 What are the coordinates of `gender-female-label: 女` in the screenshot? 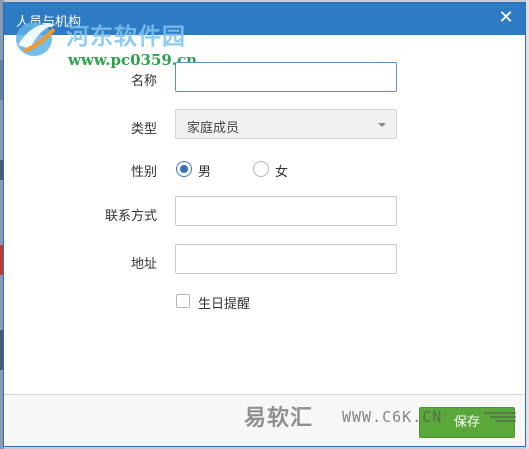 It's located at (282, 172).